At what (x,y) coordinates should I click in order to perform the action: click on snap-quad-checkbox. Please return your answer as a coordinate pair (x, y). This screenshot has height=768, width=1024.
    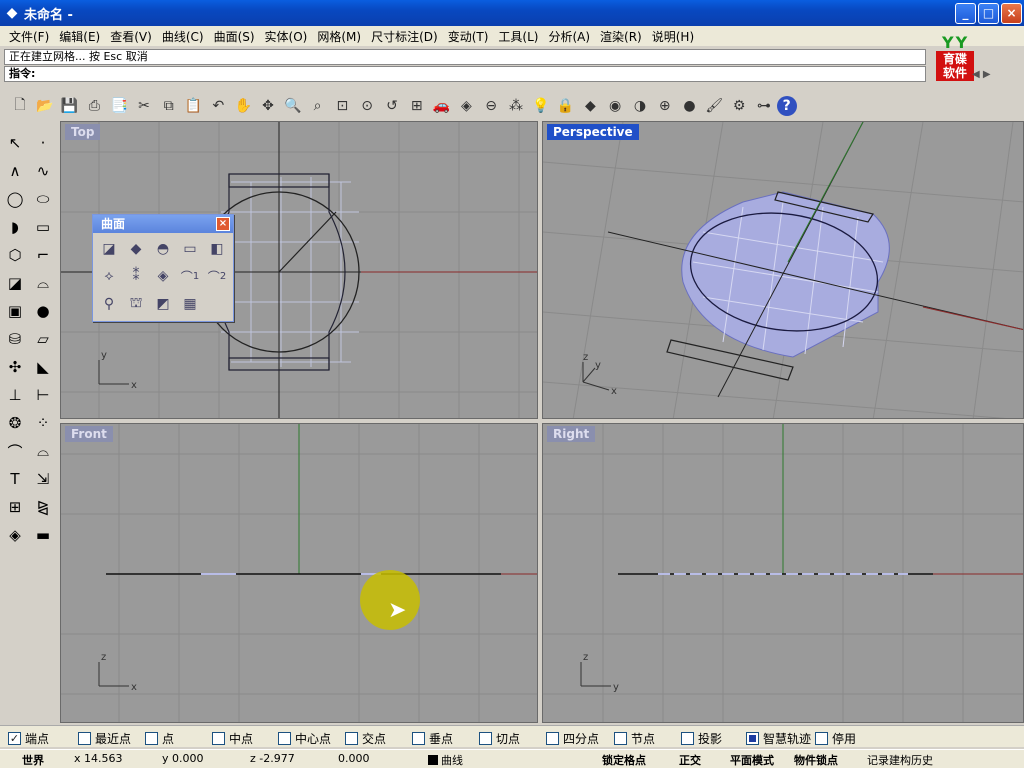
    Looking at the image, I should click on (552, 738).